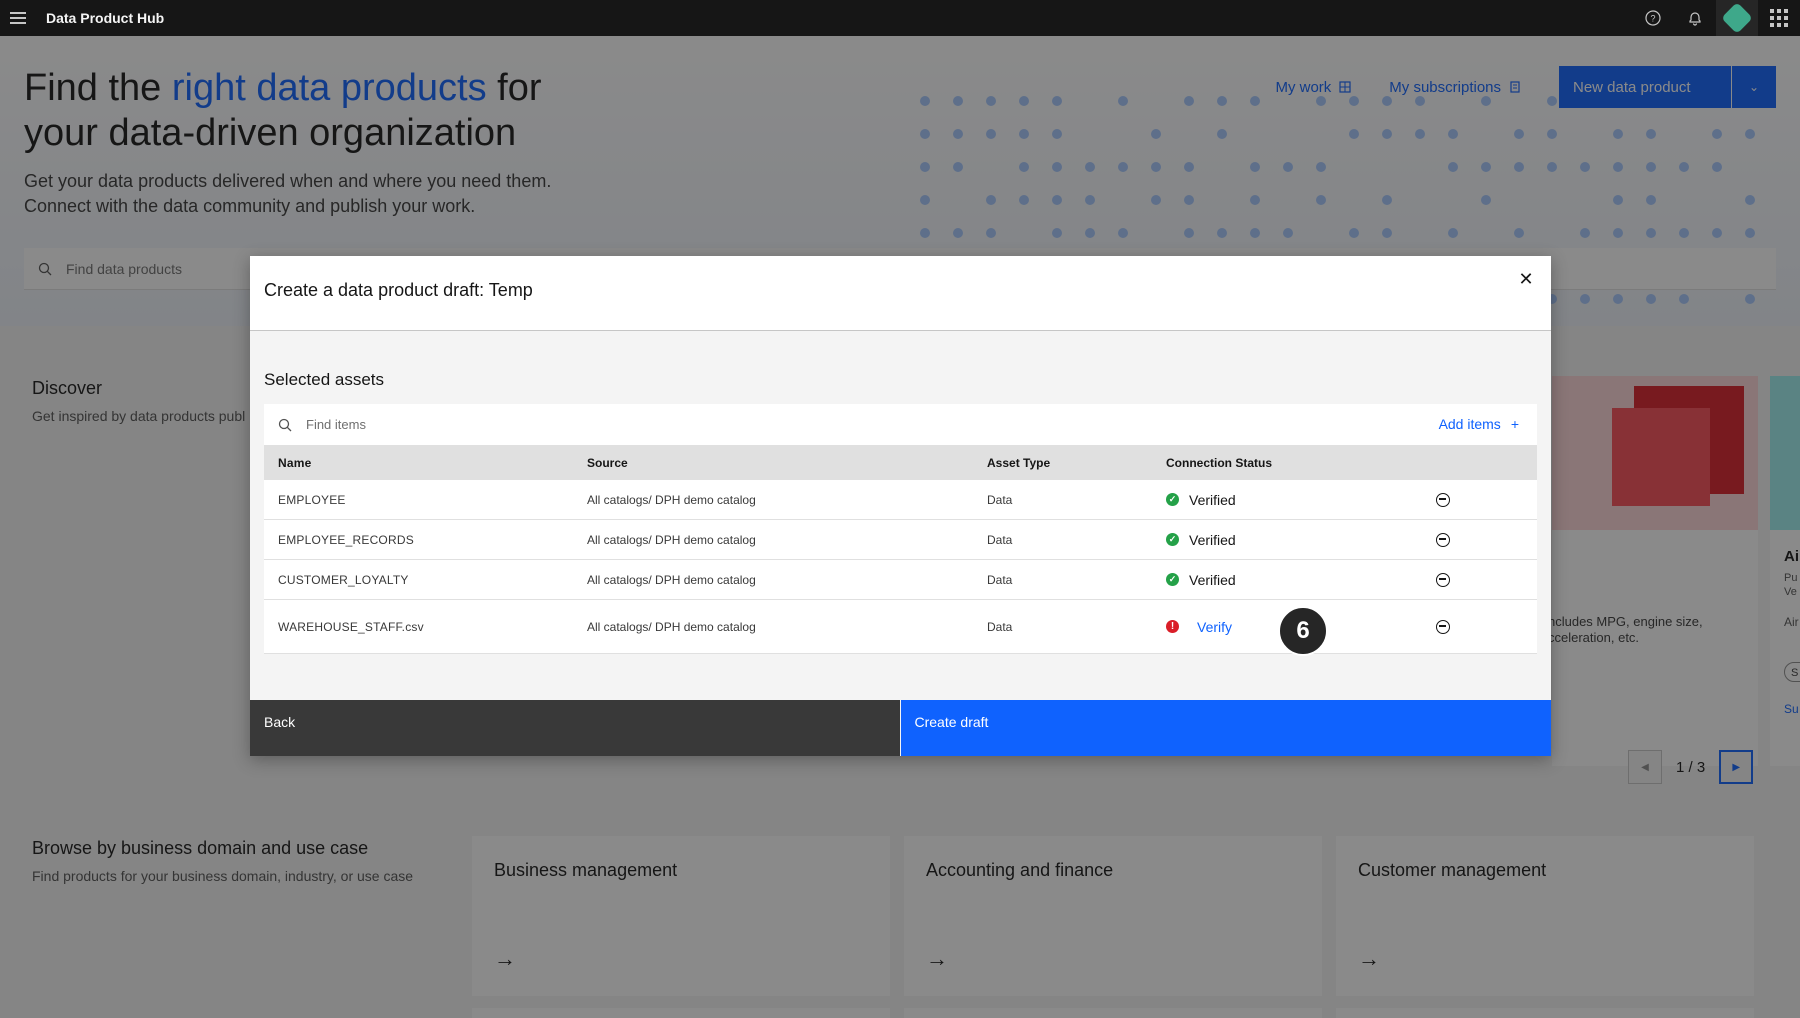 Image resolution: width=1800 pixels, height=1018 pixels. What do you see at coordinates (324, 380) in the screenshot?
I see `selected-assets-title: Selected assets` at bounding box center [324, 380].